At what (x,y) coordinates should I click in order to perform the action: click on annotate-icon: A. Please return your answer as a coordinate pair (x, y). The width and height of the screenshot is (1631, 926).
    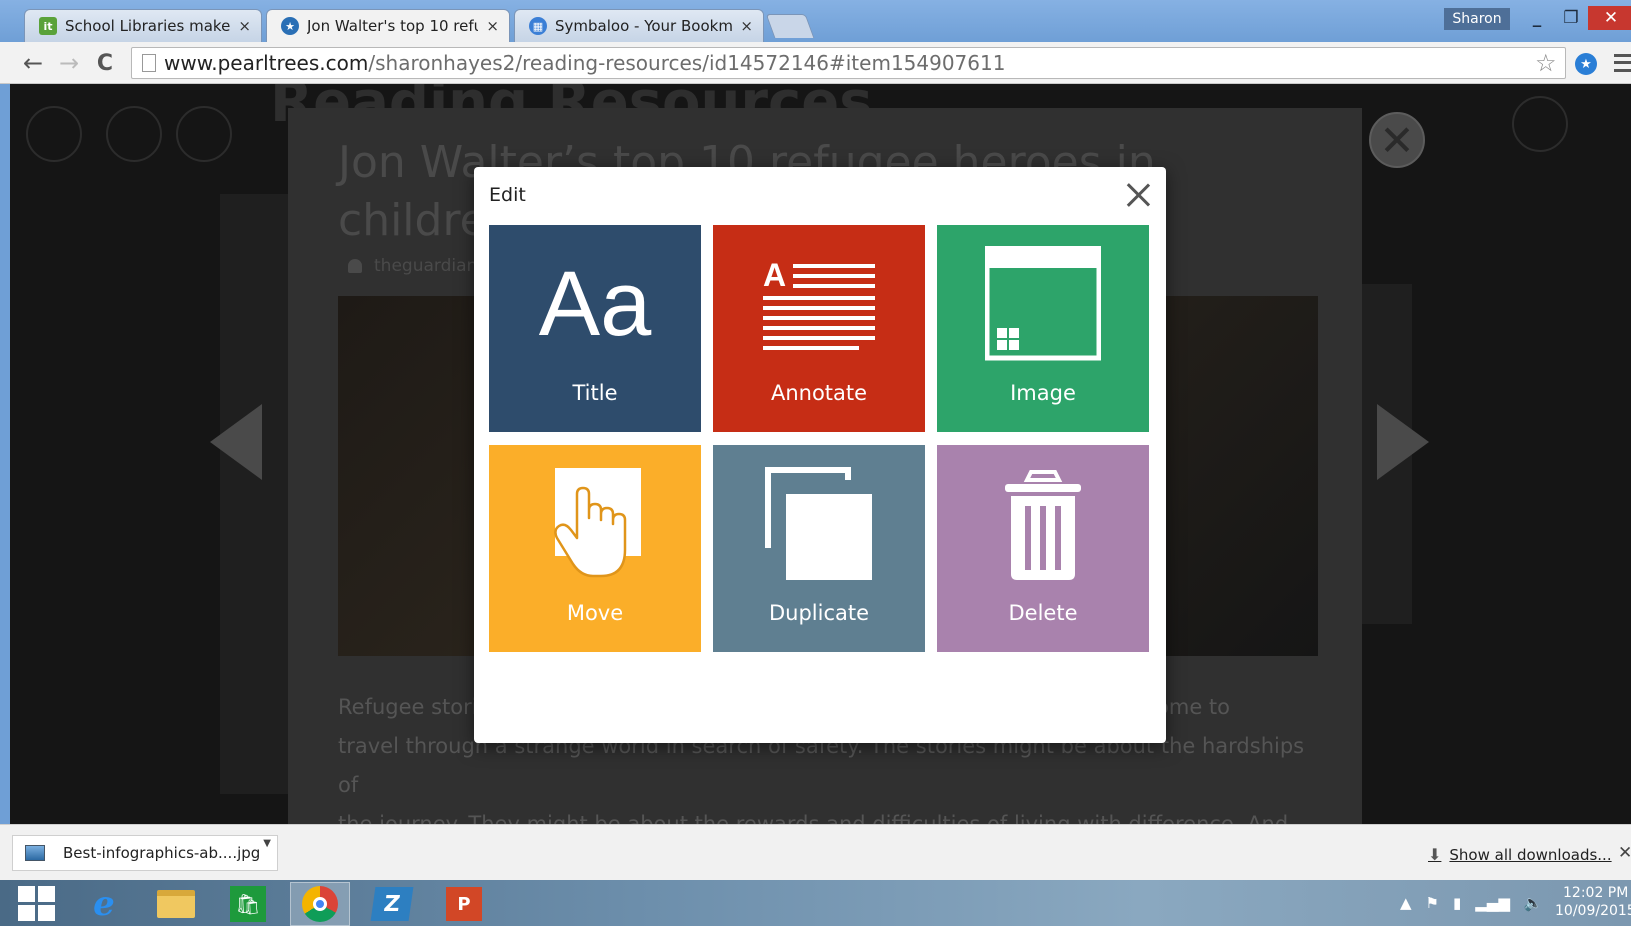
    Looking at the image, I should click on (819, 304).